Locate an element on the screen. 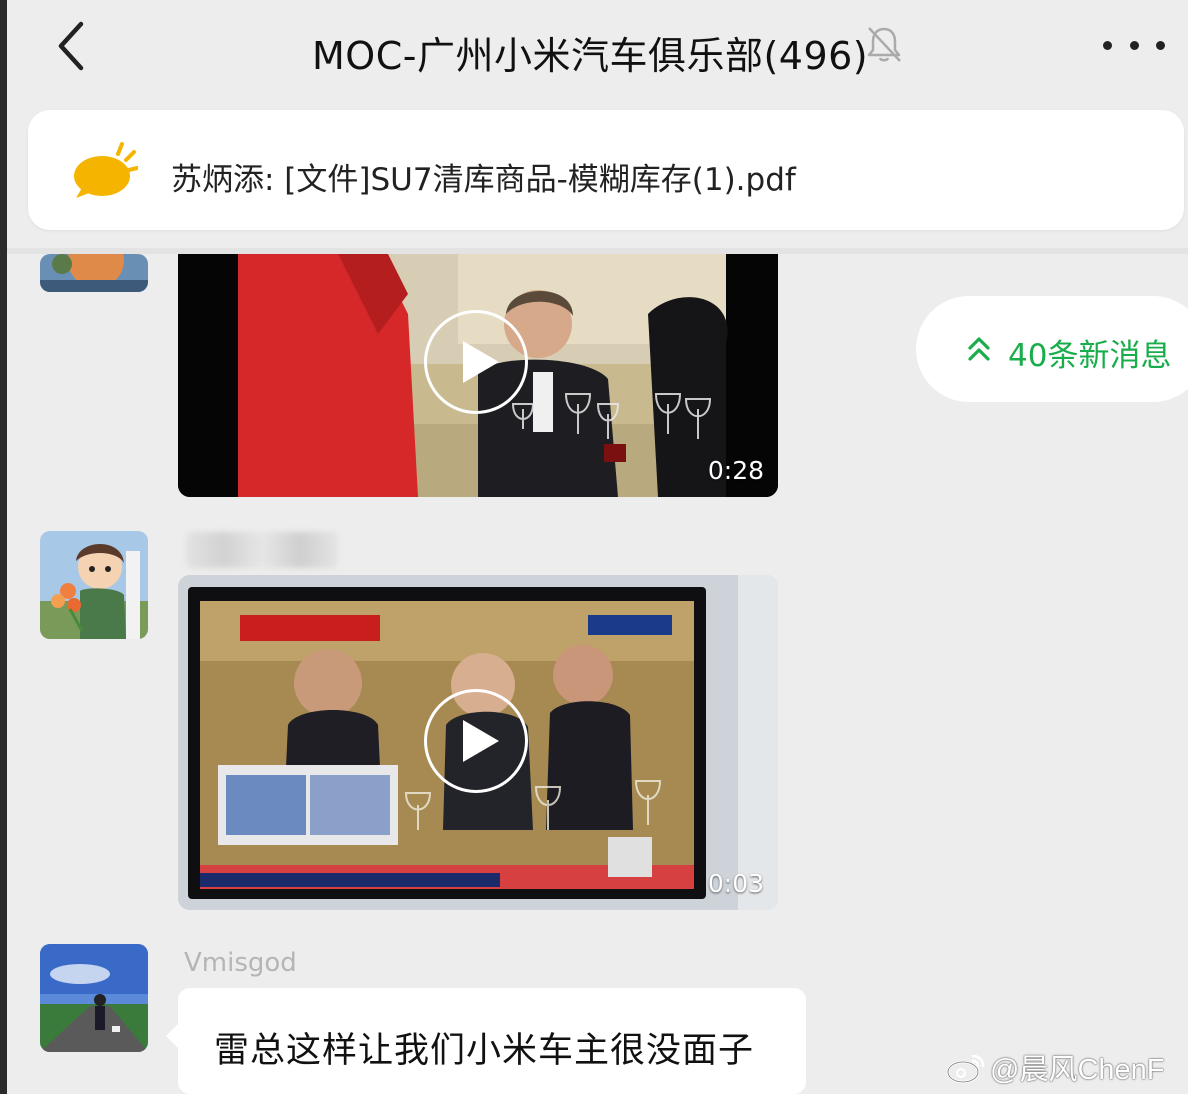 The height and width of the screenshot is (1094, 1188). video-message: 0:28 is located at coordinates (478, 375).